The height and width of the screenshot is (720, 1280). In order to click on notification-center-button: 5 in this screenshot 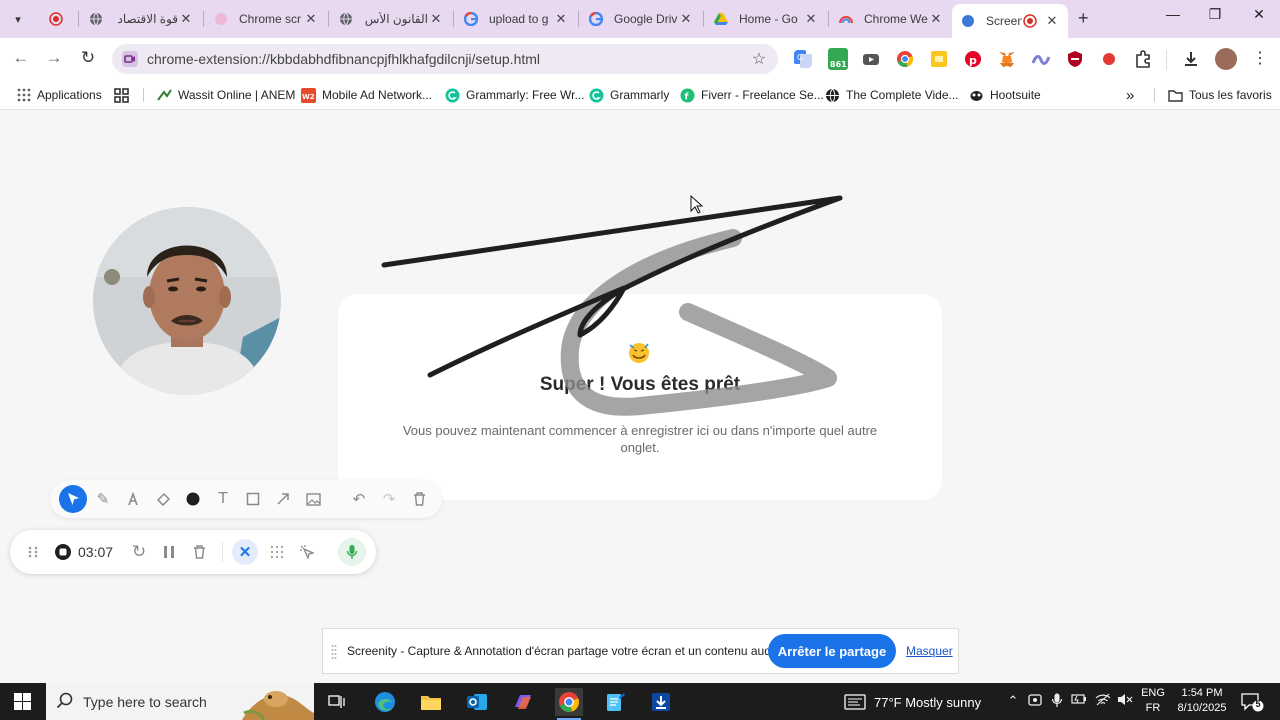, I will do `click(1252, 702)`.